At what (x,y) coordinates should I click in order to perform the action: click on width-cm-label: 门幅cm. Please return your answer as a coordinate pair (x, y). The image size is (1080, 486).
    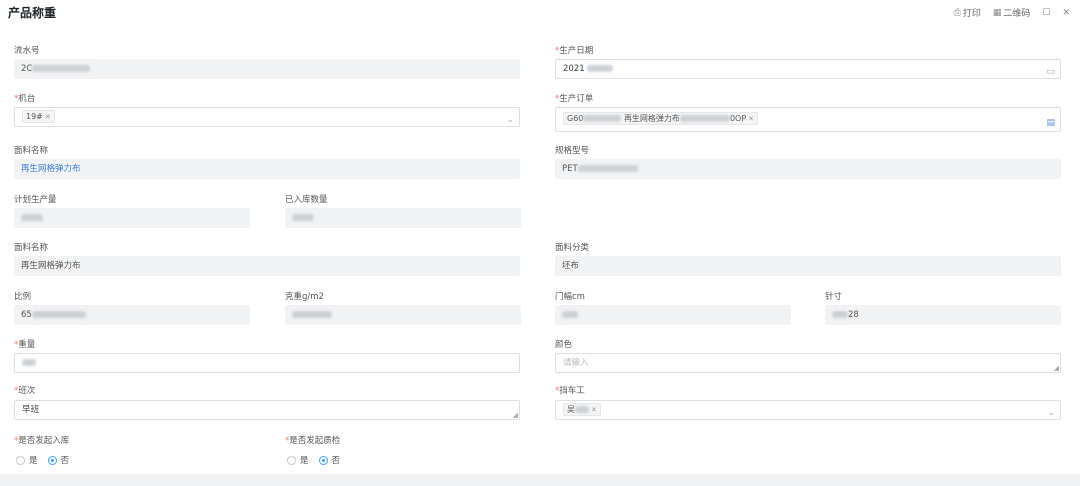
    Looking at the image, I should click on (570, 297).